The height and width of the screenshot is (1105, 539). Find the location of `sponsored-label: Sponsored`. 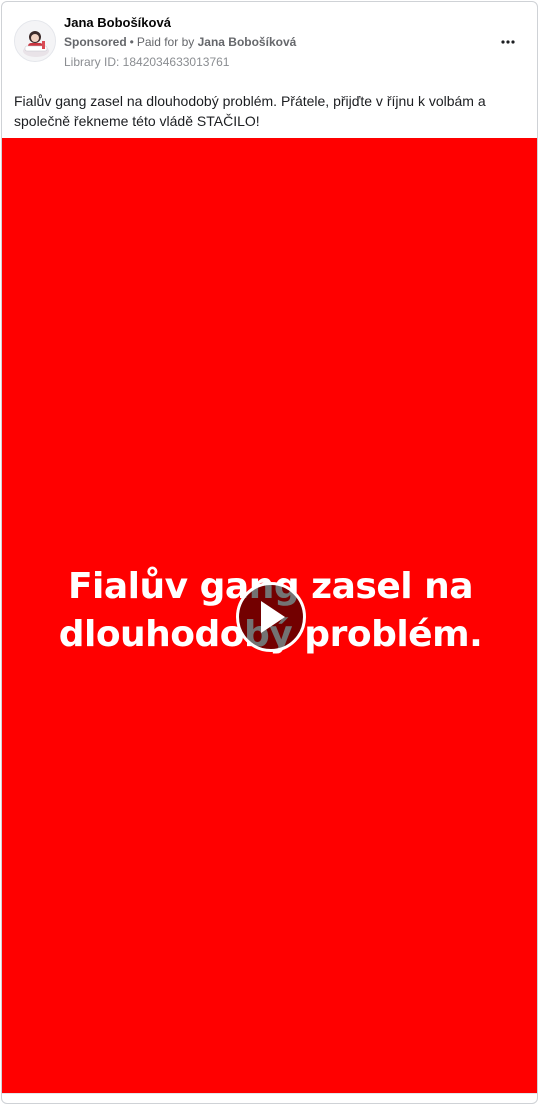

sponsored-label: Sponsored is located at coordinates (95, 42).